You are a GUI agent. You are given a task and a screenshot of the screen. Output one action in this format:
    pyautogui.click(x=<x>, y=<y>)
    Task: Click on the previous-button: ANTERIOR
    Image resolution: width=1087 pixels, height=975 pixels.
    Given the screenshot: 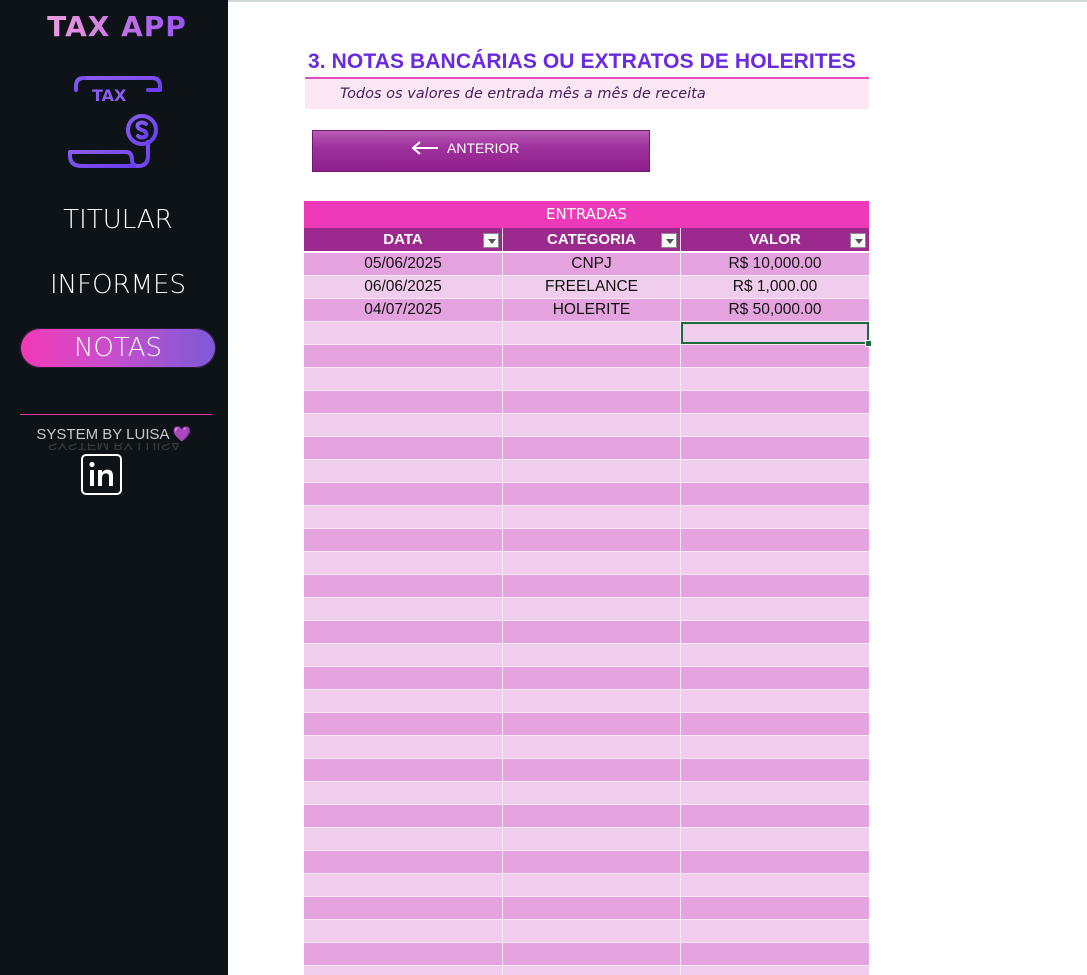 What is the action you would take?
    pyautogui.click(x=481, y=151)
    